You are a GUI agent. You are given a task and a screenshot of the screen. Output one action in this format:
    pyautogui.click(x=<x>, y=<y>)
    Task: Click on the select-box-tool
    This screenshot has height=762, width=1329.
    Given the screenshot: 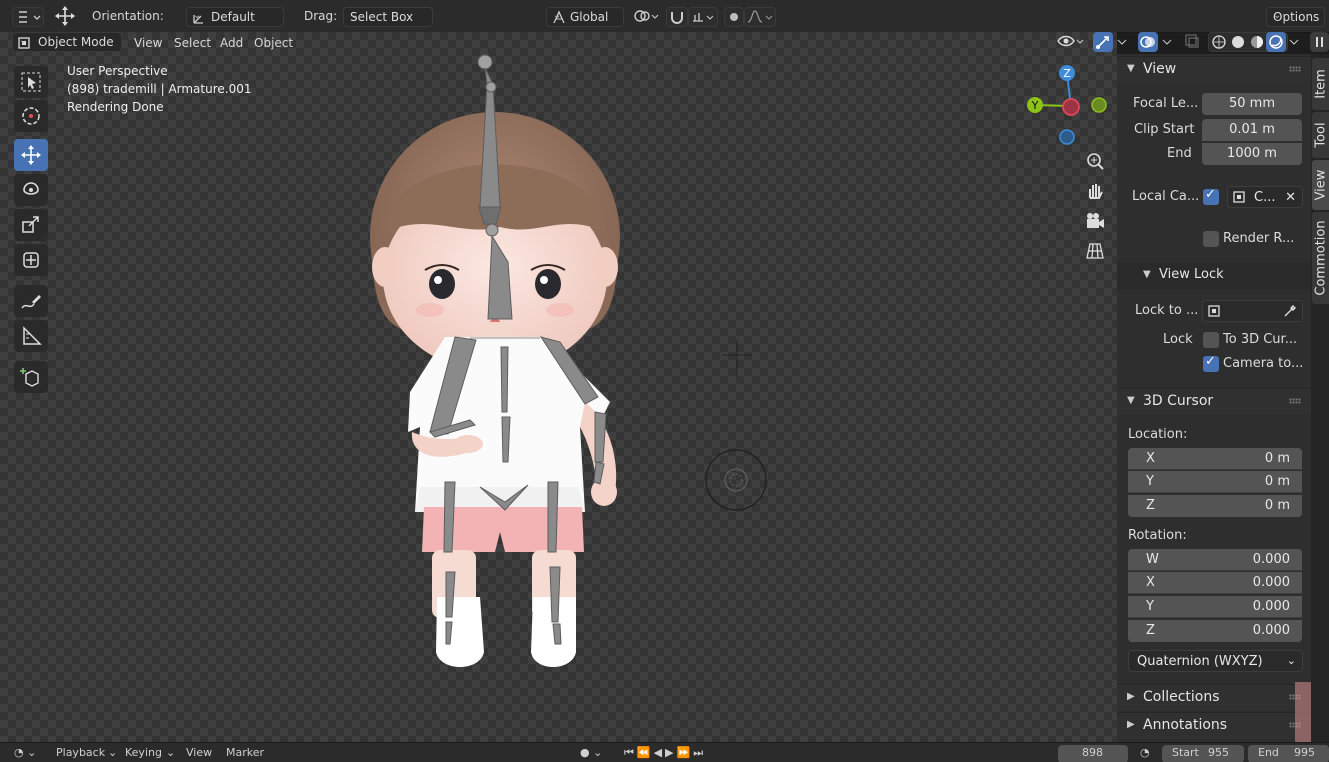 What is the action you would take?
    pyautogui.click(x=31, y=82)
    